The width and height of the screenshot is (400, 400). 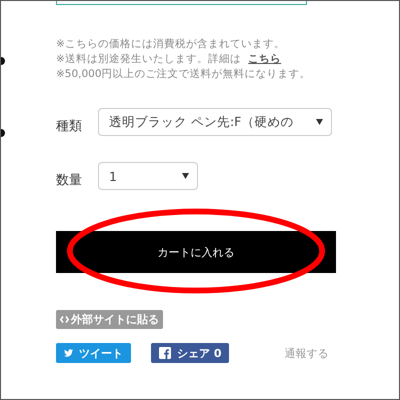 What do you see at coordinates (69, 180) in the screenshot?
I see `option-label: 数量` at bounding box center [69, 180].